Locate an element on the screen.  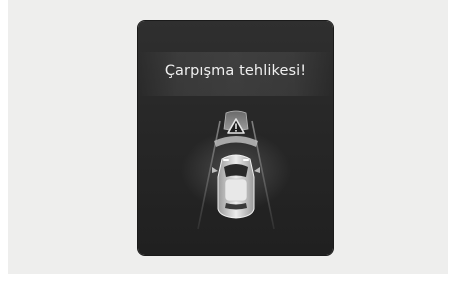
collision-warning-message: Çarpışma tehlikesi! is located at coordinates (235, 71).